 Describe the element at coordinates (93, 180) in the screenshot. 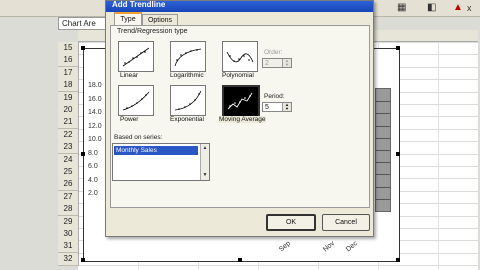

I see `y-tick-label: 4.0` at that location.